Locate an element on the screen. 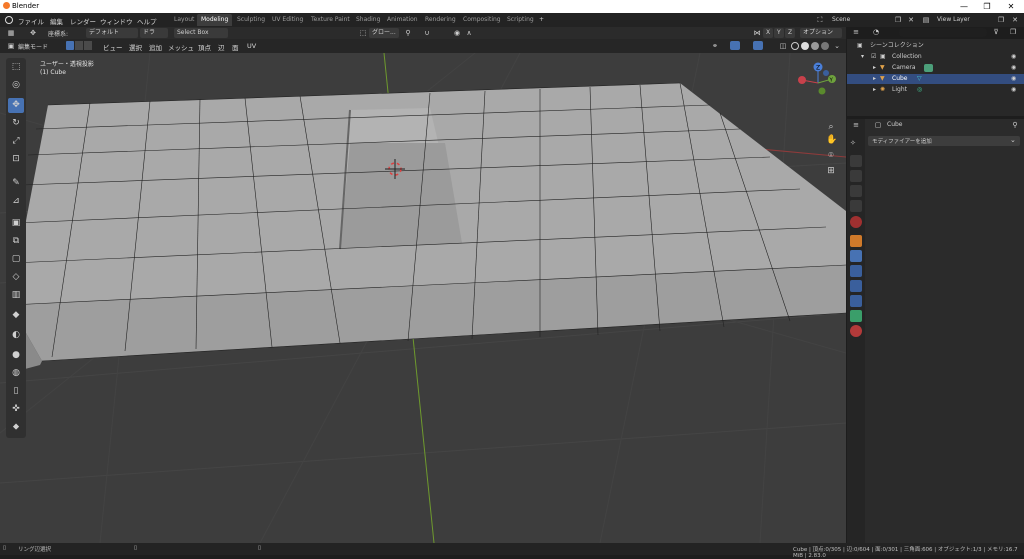 The height and width of the screenshot is (559, 1024). orientation-dropdown: デフォルト is located at coordinates (112, 33).